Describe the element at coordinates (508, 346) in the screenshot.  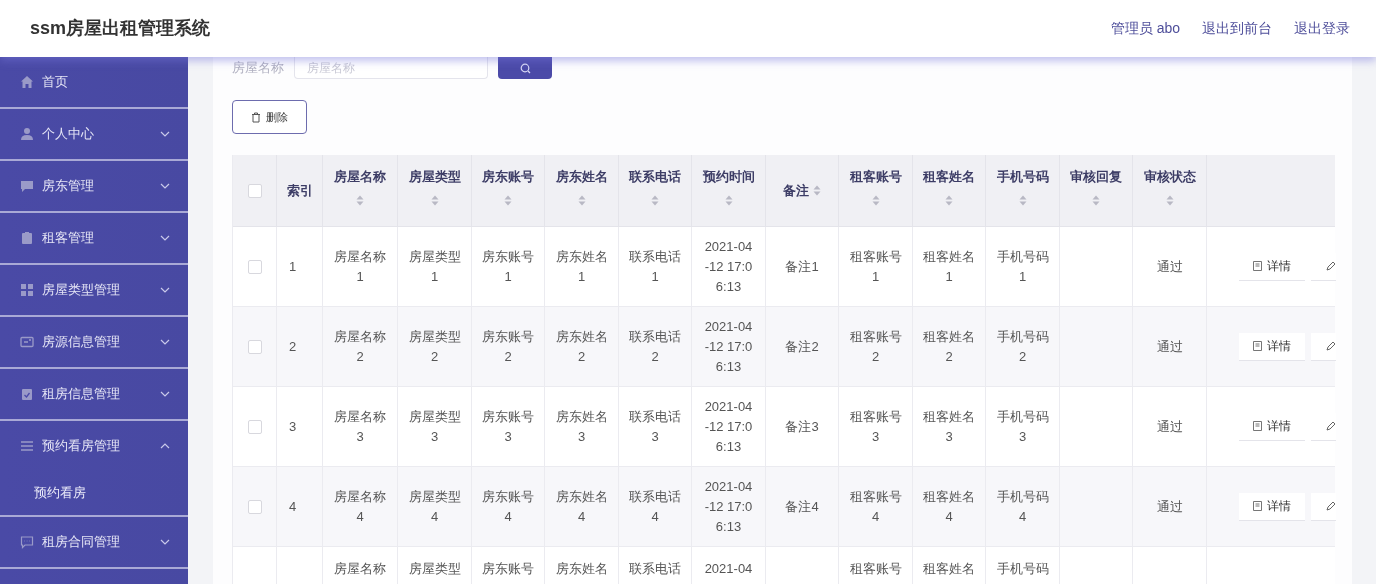
I see `table-cell-text: 房东账号2` at that location.